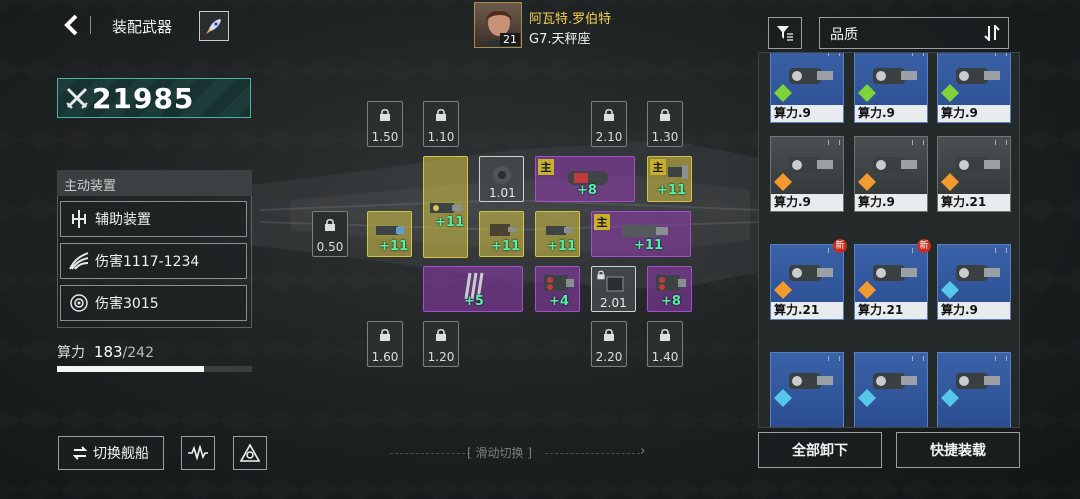 This screenshot has height=499, width=1080. Describe the element at coordinates (445, 207) in the screenshot. I see `weapon-slot-yellow-tall: +11` at that location.